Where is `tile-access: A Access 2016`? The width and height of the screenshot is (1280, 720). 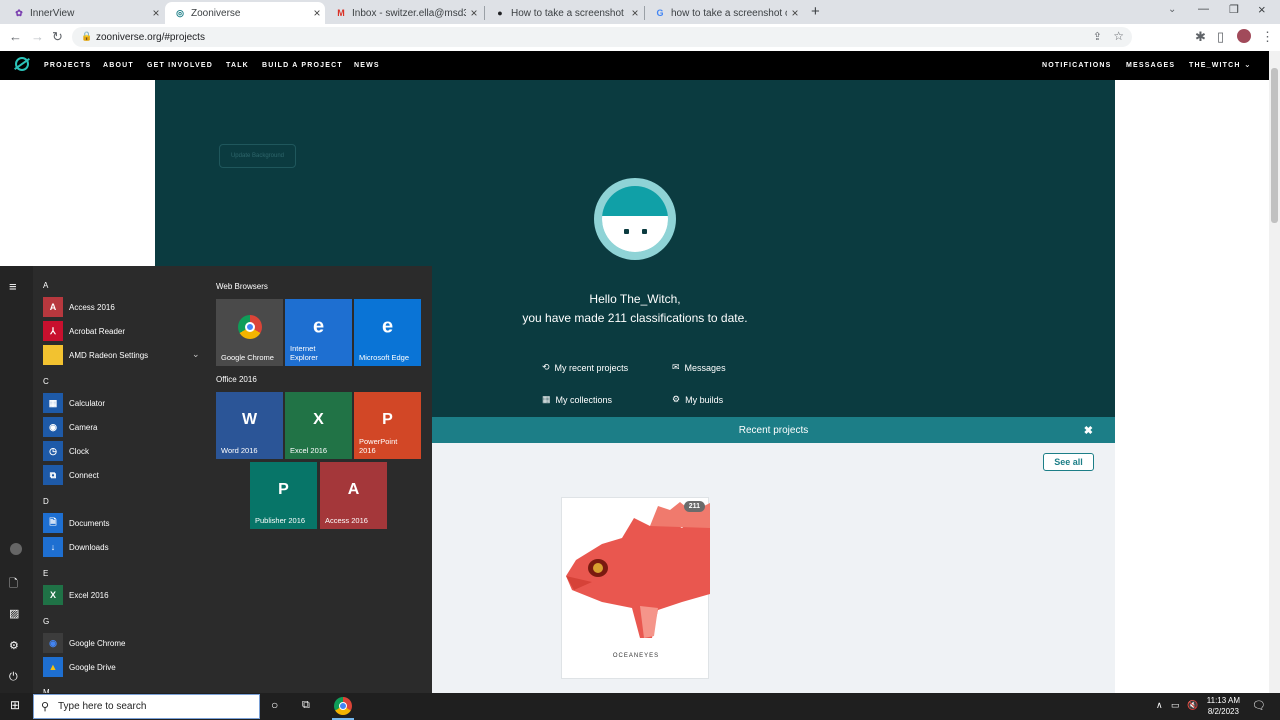 tile-access: A Access 2016 is located at coordinates (353, 495).